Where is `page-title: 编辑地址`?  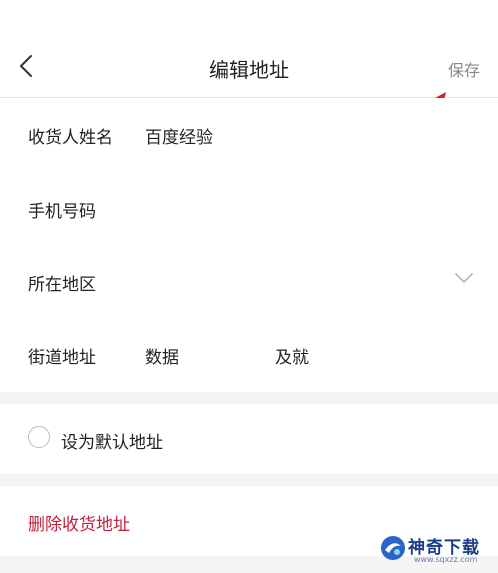
page-title: 编辑地址 is located at coordinates (249, 70).